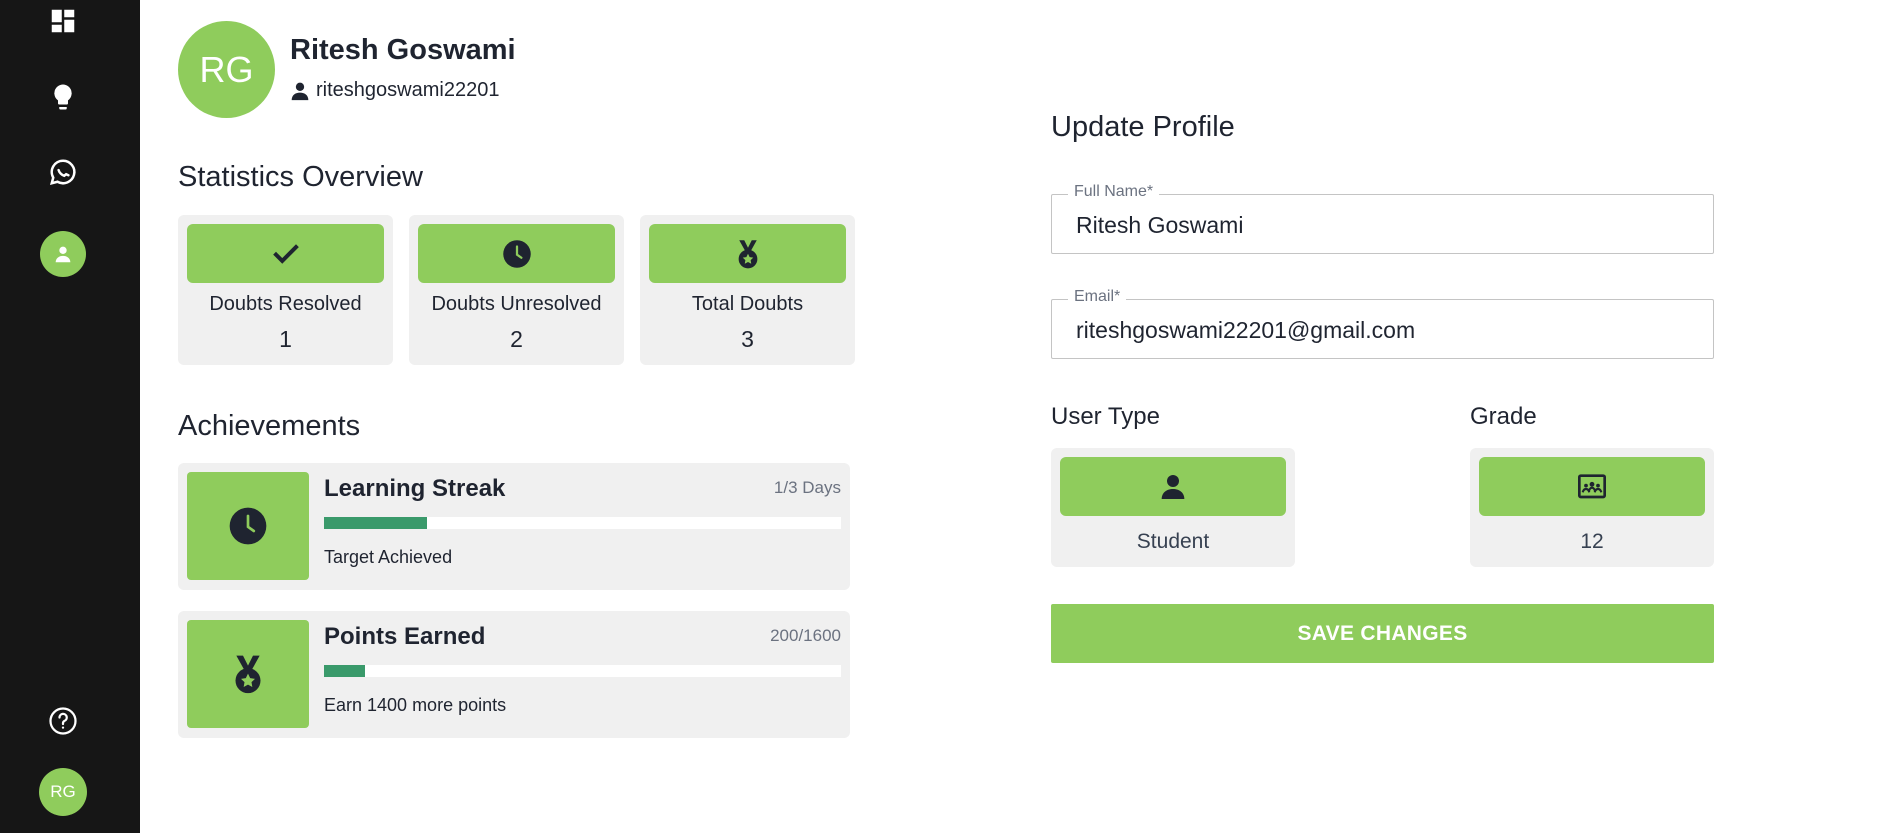 This screenshot has width=1881, height=833. Describe the element at coordinates (388, 557) in the screenshot. I see `achievement-note: Target Achieved` at that location.